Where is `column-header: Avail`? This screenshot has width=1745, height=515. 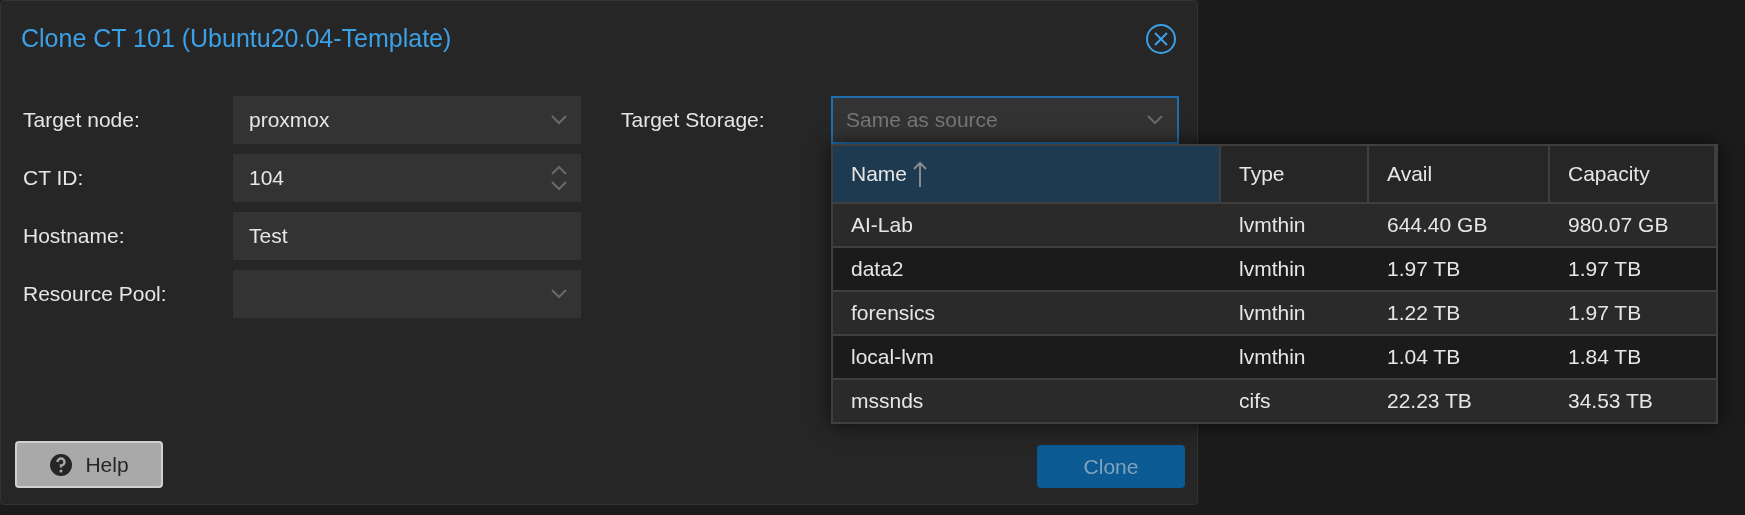 column-header: Avail is located at coordinates (1459, 174).